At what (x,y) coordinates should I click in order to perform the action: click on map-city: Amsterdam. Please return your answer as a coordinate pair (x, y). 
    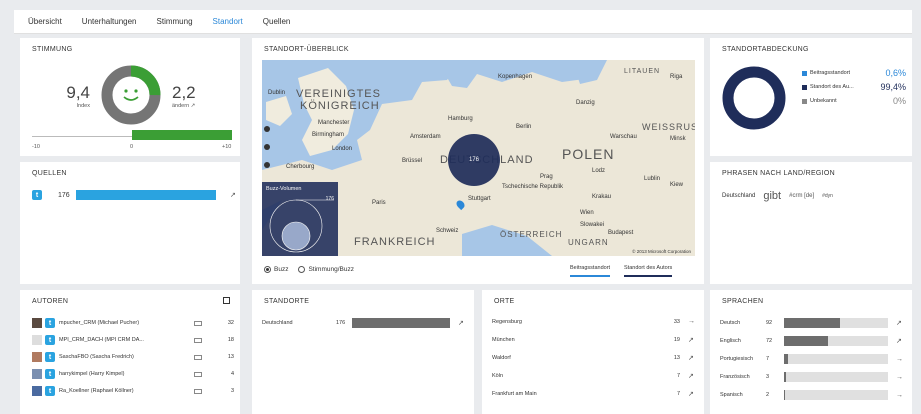
    Looking at the image, I should click on (425, 137).